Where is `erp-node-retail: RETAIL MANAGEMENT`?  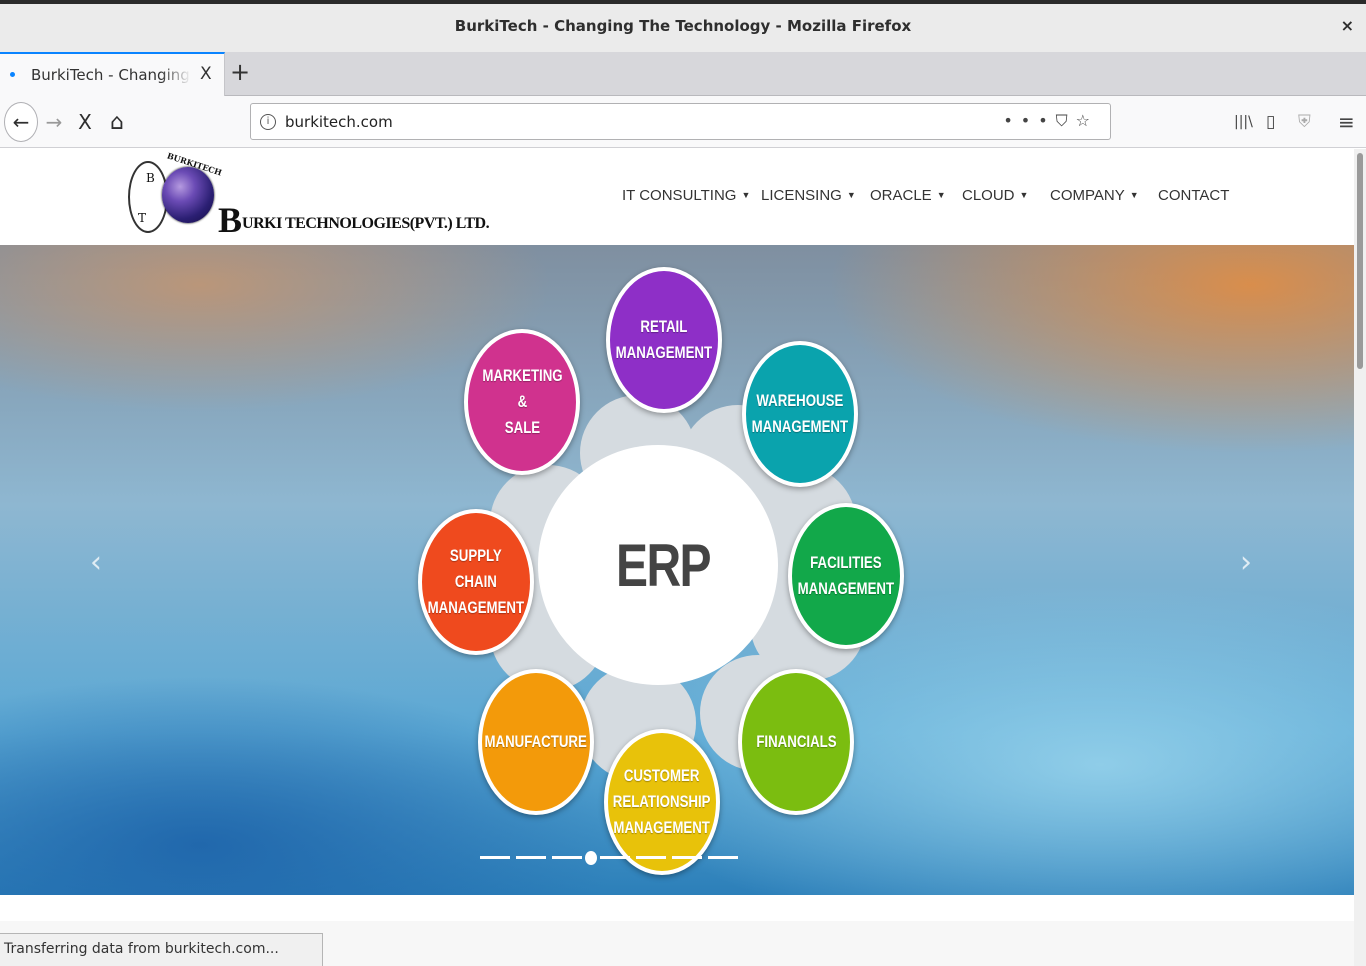 erp-node-retail: RETAIL MANAGEMENT is located at coordinates (664, 340).